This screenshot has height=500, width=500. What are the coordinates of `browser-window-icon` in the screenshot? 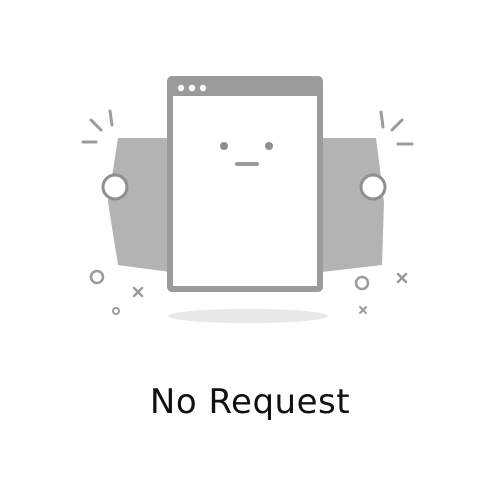 It's located at (245, 184).